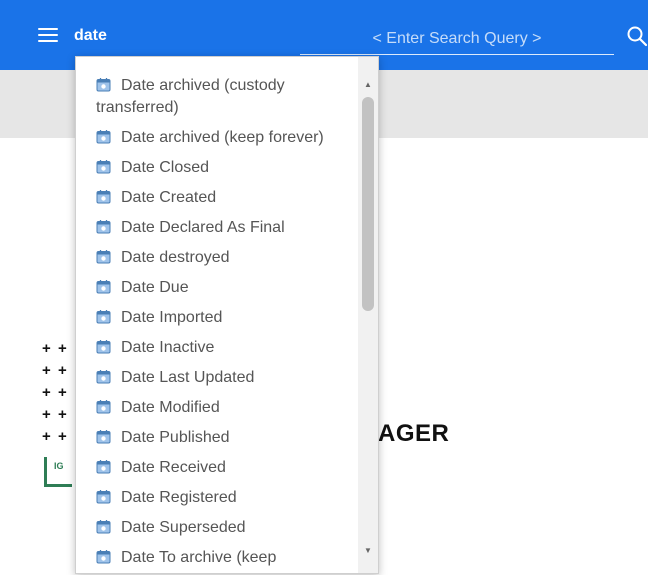 The width and height of the screenshot is (648, 575). I want to click on dropdown-item: Date archived (custody transferred), so click(217, 97).